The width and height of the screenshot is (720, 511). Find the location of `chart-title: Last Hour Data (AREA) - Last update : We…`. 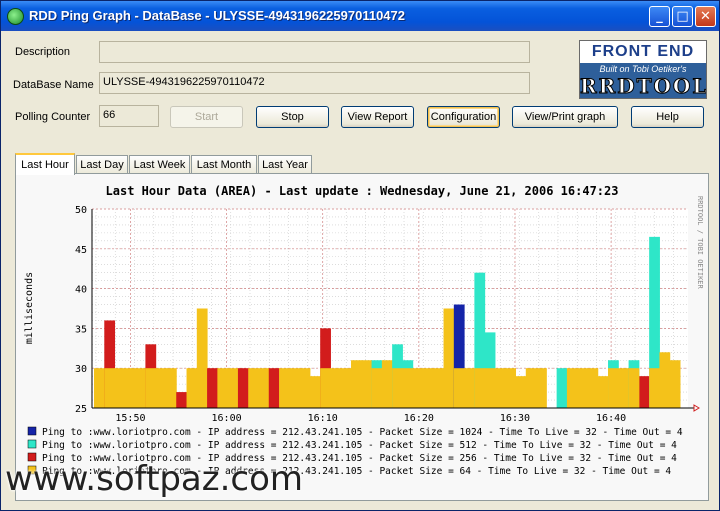

chart-title: Last Hour Data (AREA) - Last update : We… is located at coordinates (362, 191).